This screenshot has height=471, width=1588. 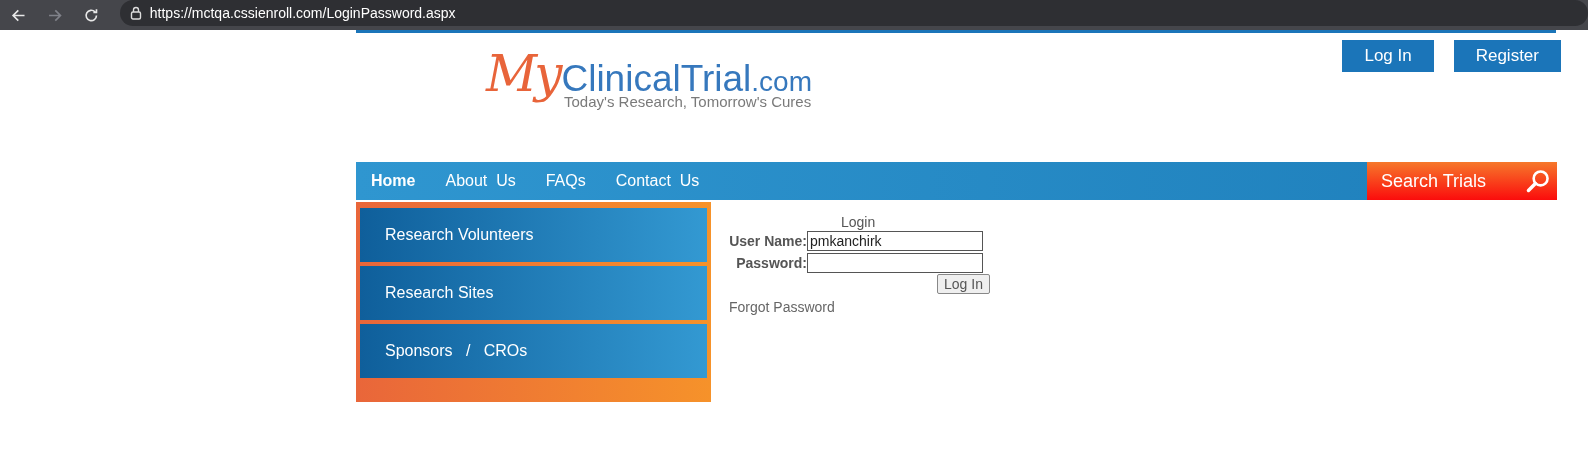 What do you see at coordinates (859, 222) in the screenshot?
I see `login-title: Login` at bounding box center [859, 222].